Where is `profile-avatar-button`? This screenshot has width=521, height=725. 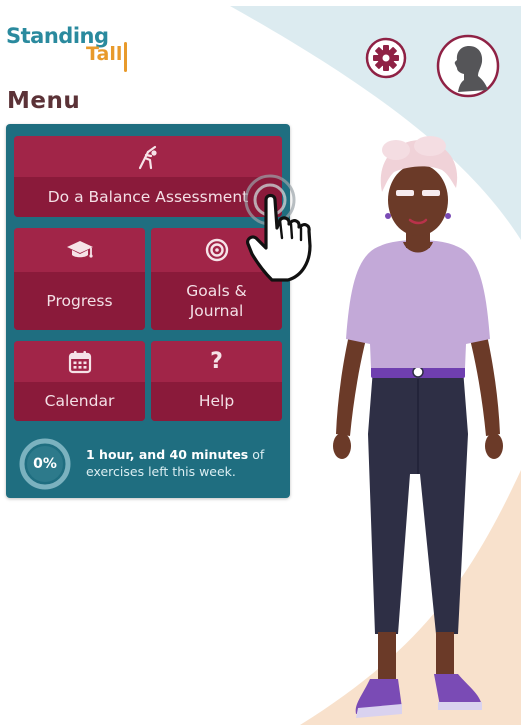 profile-avatar-button is located at coordinates (468, 66).